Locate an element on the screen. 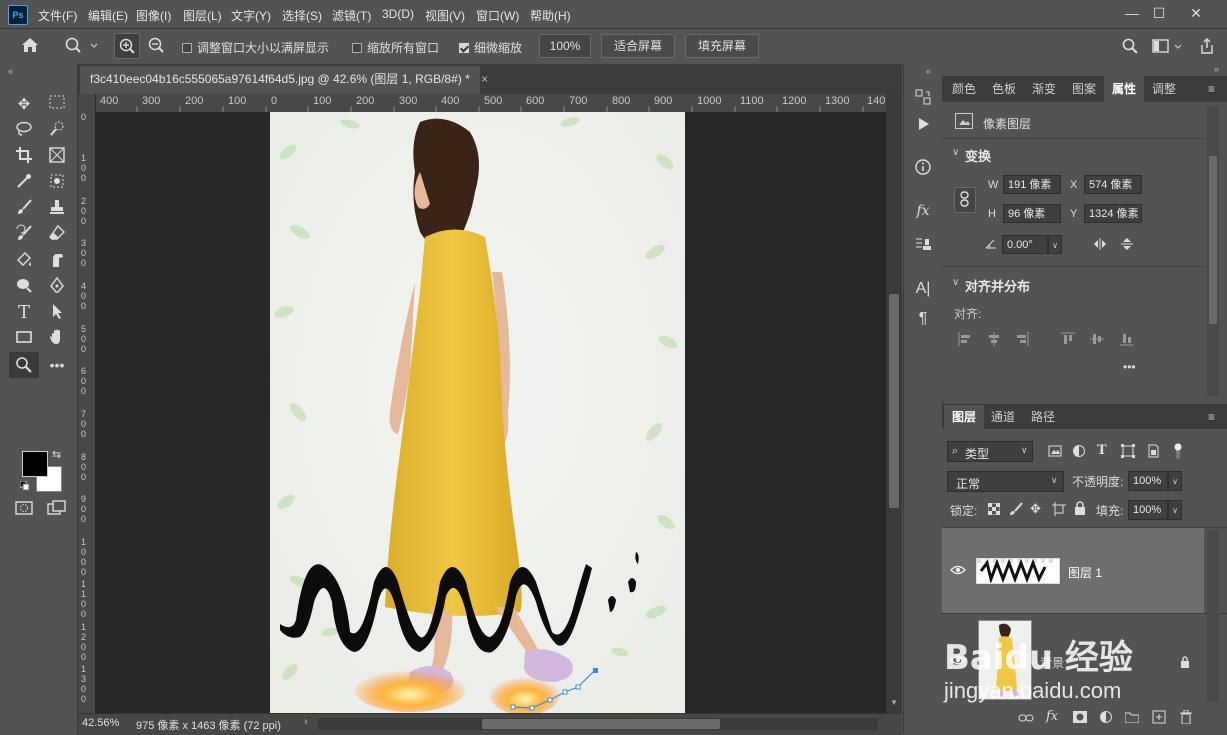  new-group-icon is located at coordinates (1132, 717).